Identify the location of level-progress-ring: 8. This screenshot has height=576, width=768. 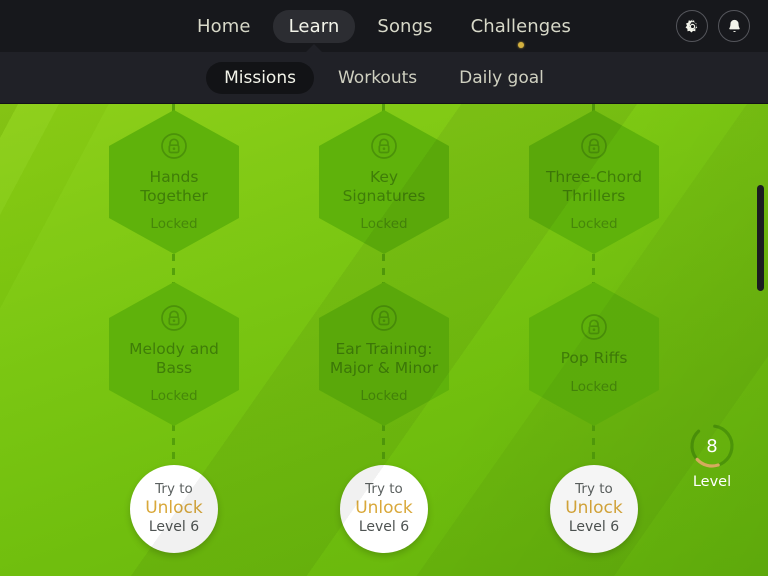
(712, 446).